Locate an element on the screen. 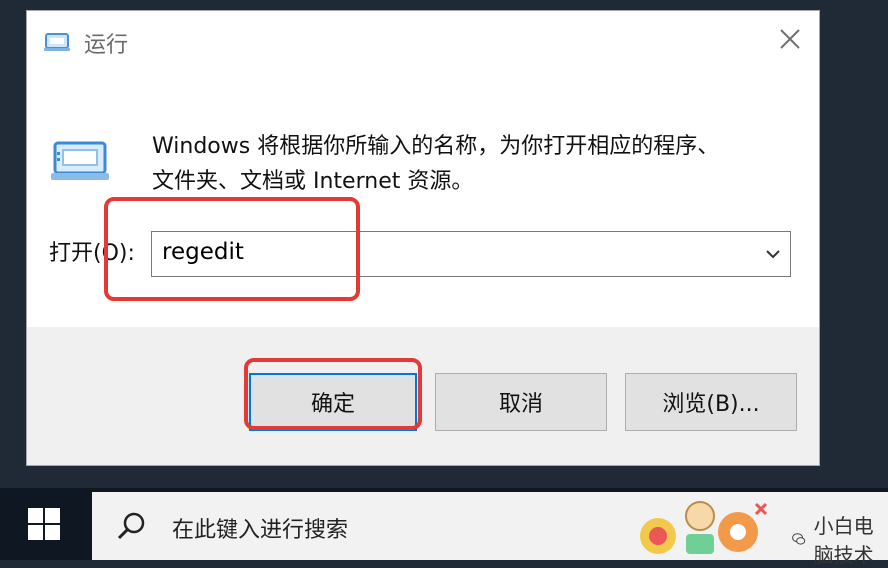  ok-button: 确定 is located at coordinates (333, 402).